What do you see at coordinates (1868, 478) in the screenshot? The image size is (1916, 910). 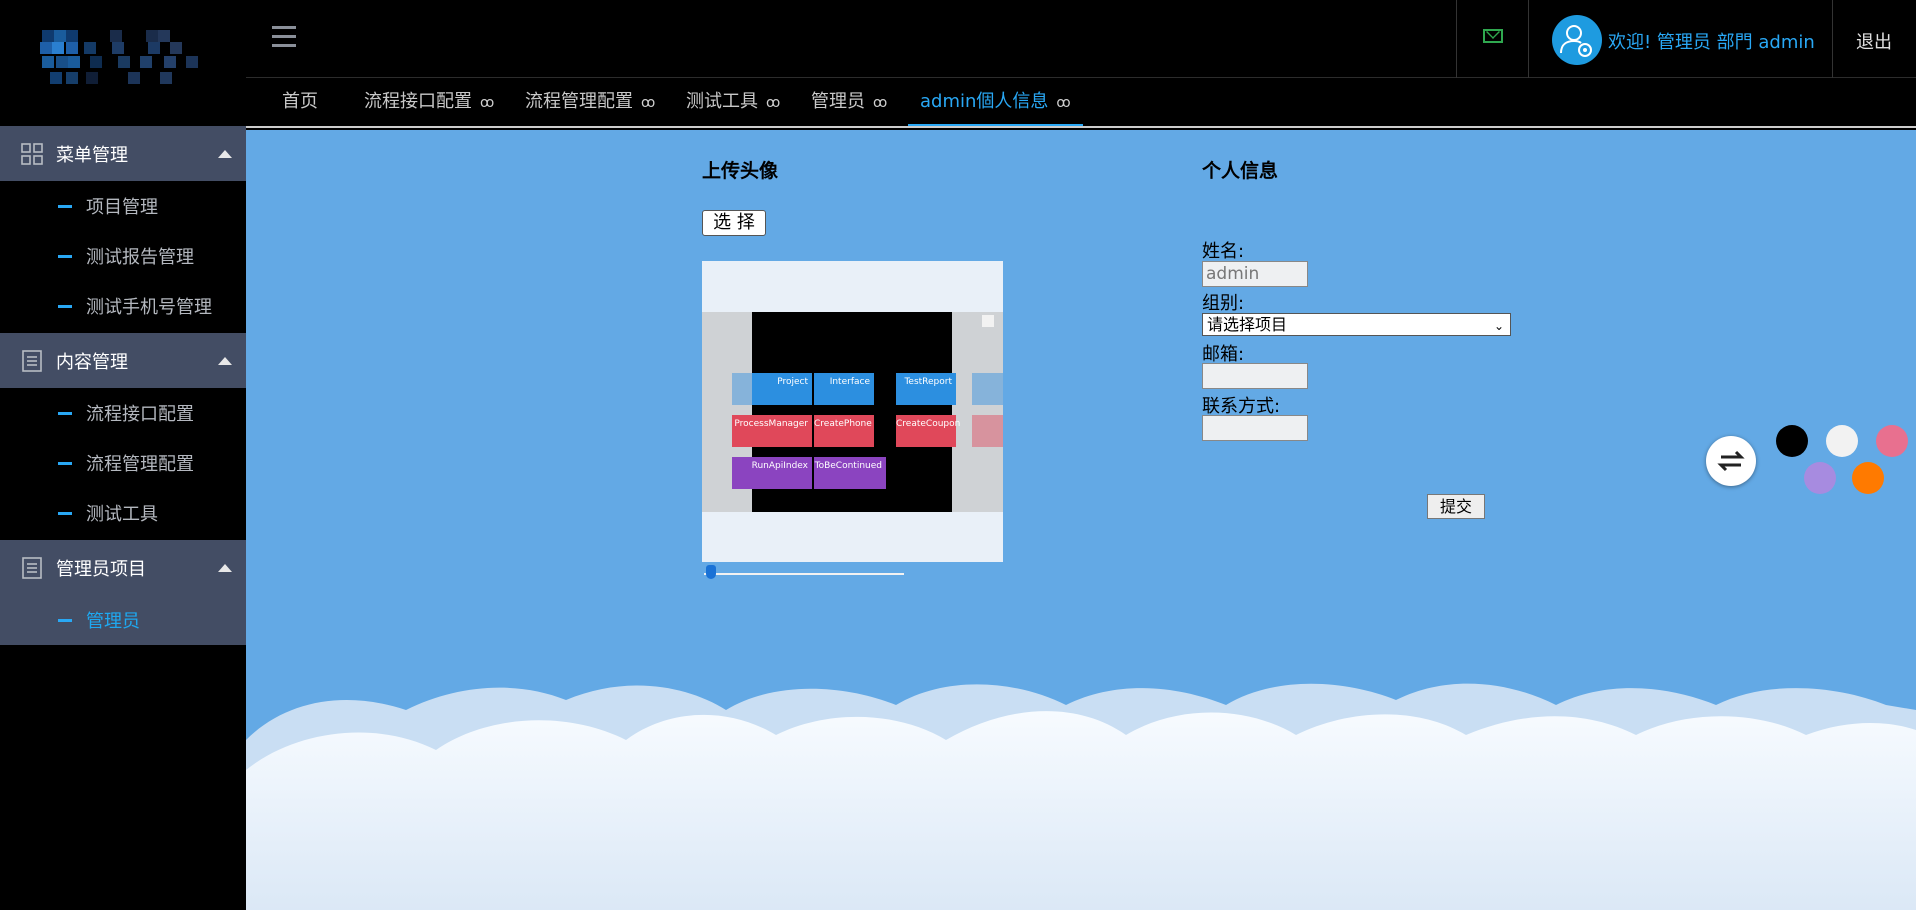 I see `theme-color-orange` at bounding box center [1868, 478].